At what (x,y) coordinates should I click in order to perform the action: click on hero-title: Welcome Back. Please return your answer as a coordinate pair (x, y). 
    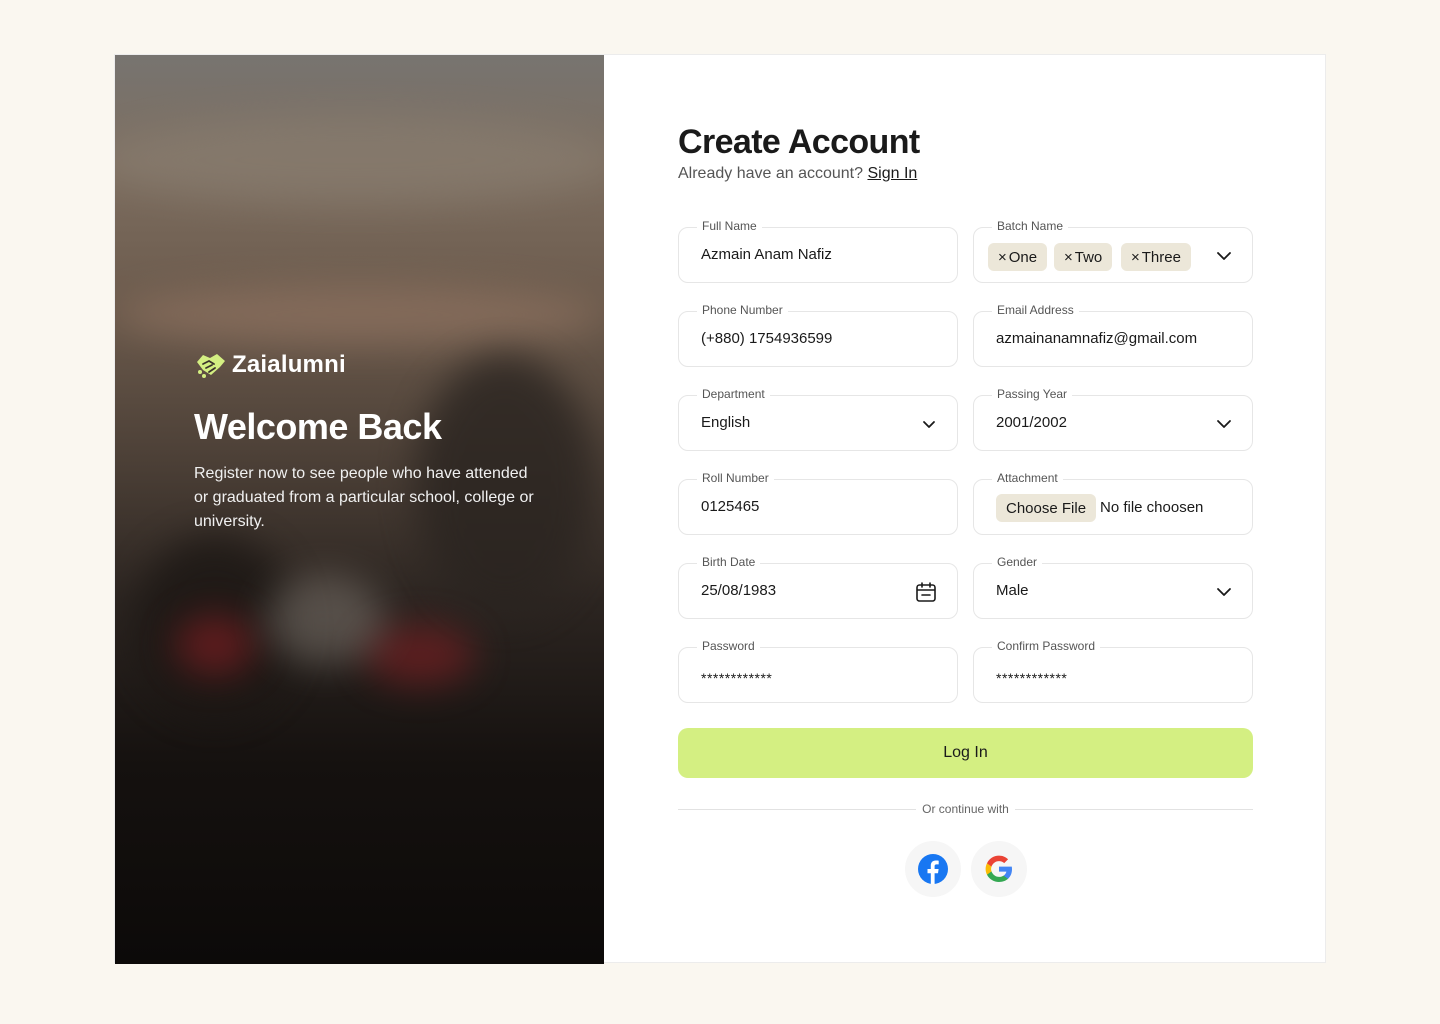
    Looking at the image, I should click on (318, 426).